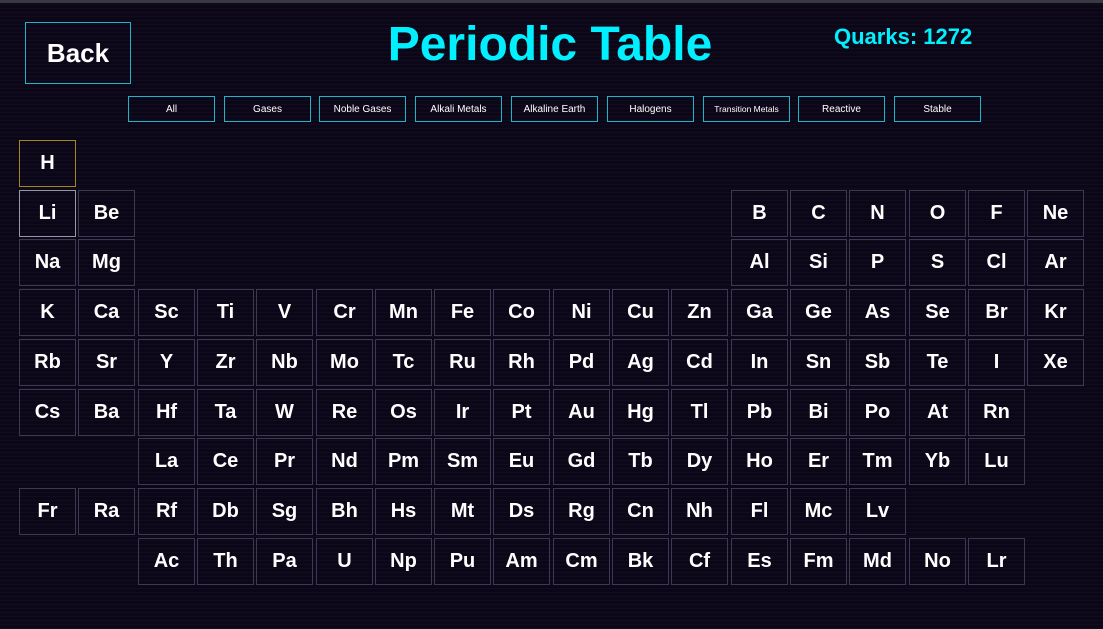  What do you see at coordinates (78, 53) in the screenshot?
I see `back-button: Back` at bounding box center [78, 53].